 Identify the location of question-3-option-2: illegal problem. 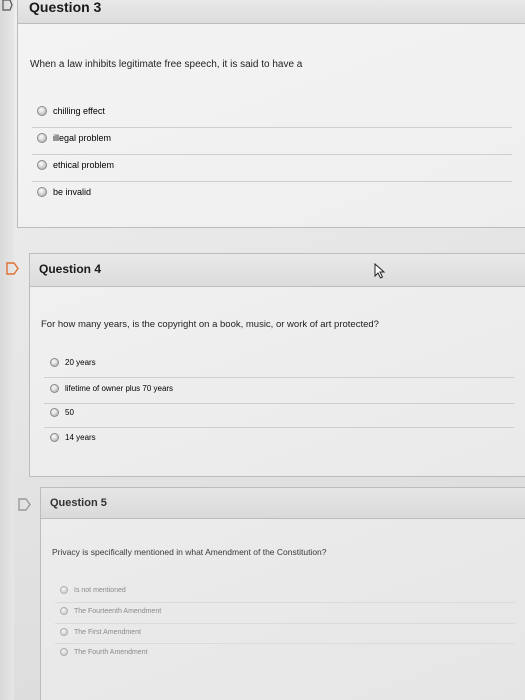
(74, 138).